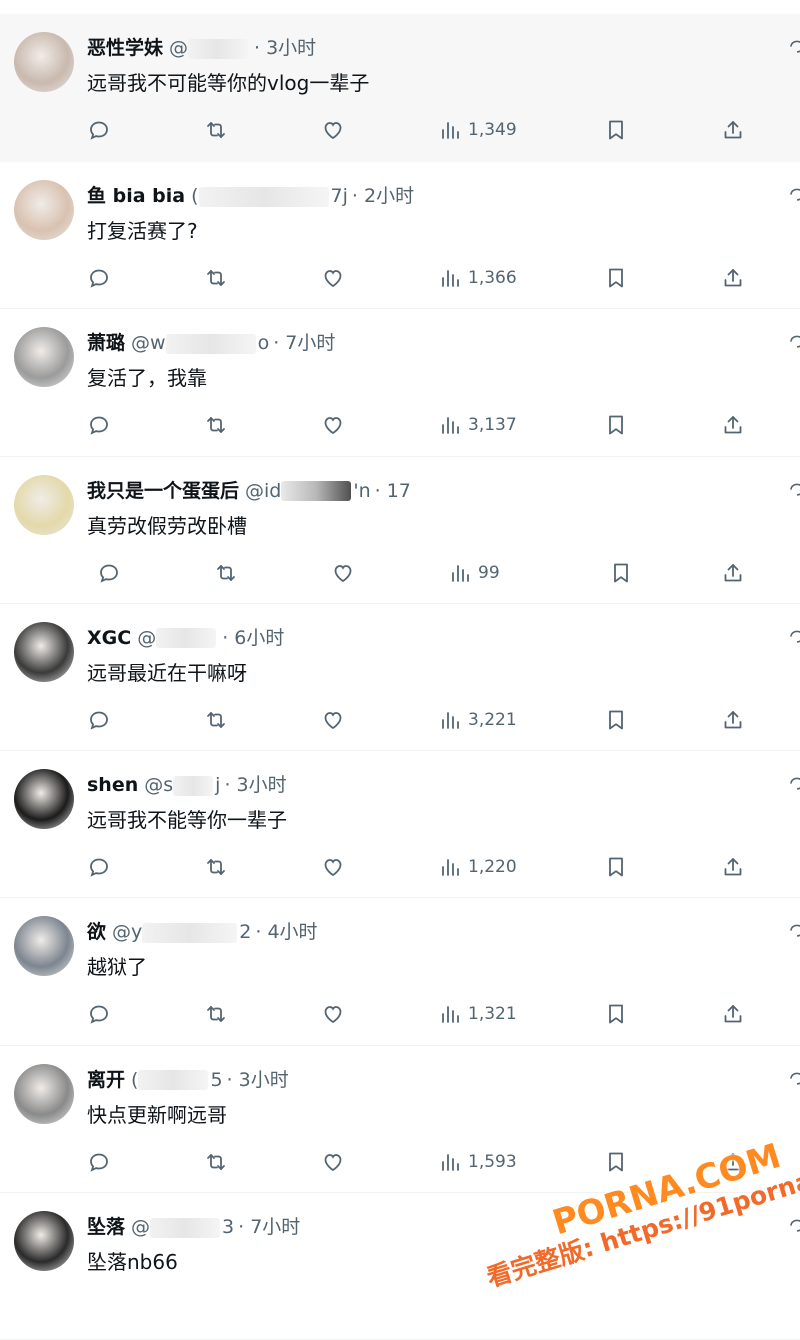 Image resolution: width=800 pixels, height=1340 pixels. I want to click on user-name: XGC, so click(109, 638).